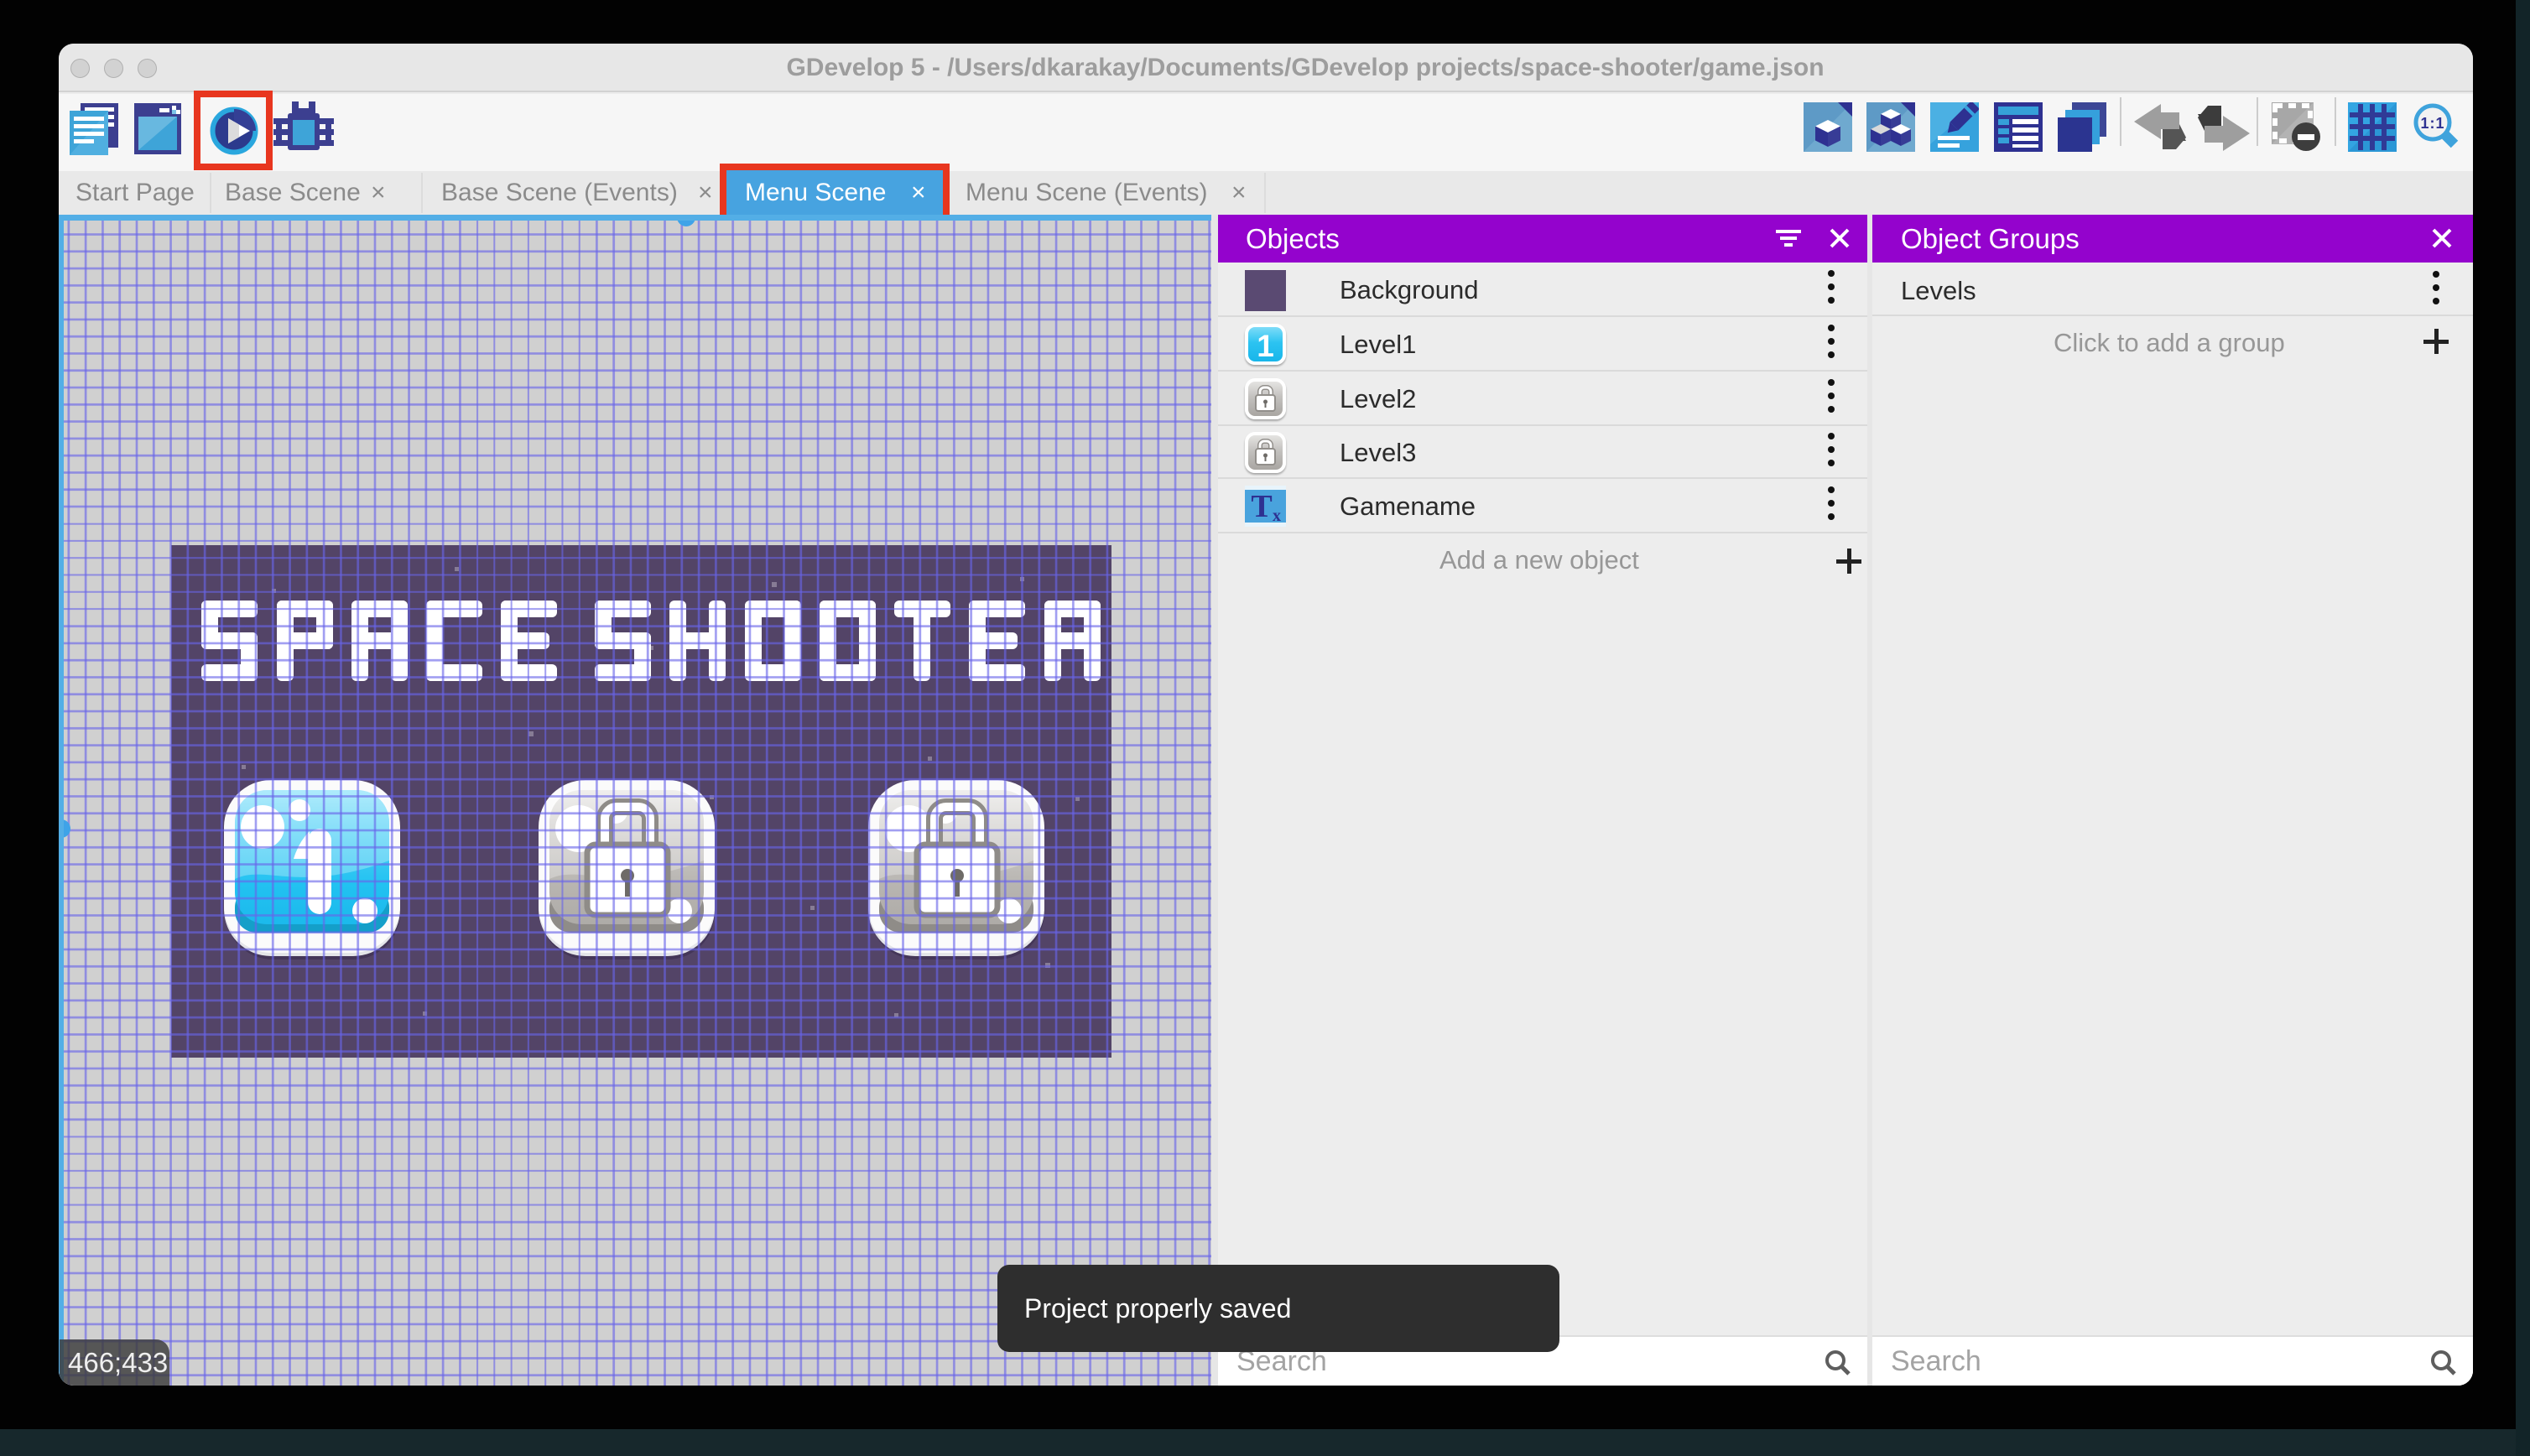 This screenshot has width=2530, height=1456. What do you see at coordinates (1277, 516) in the screenshot?
I see `svg-text: x` at bounding box center [1277, 516].